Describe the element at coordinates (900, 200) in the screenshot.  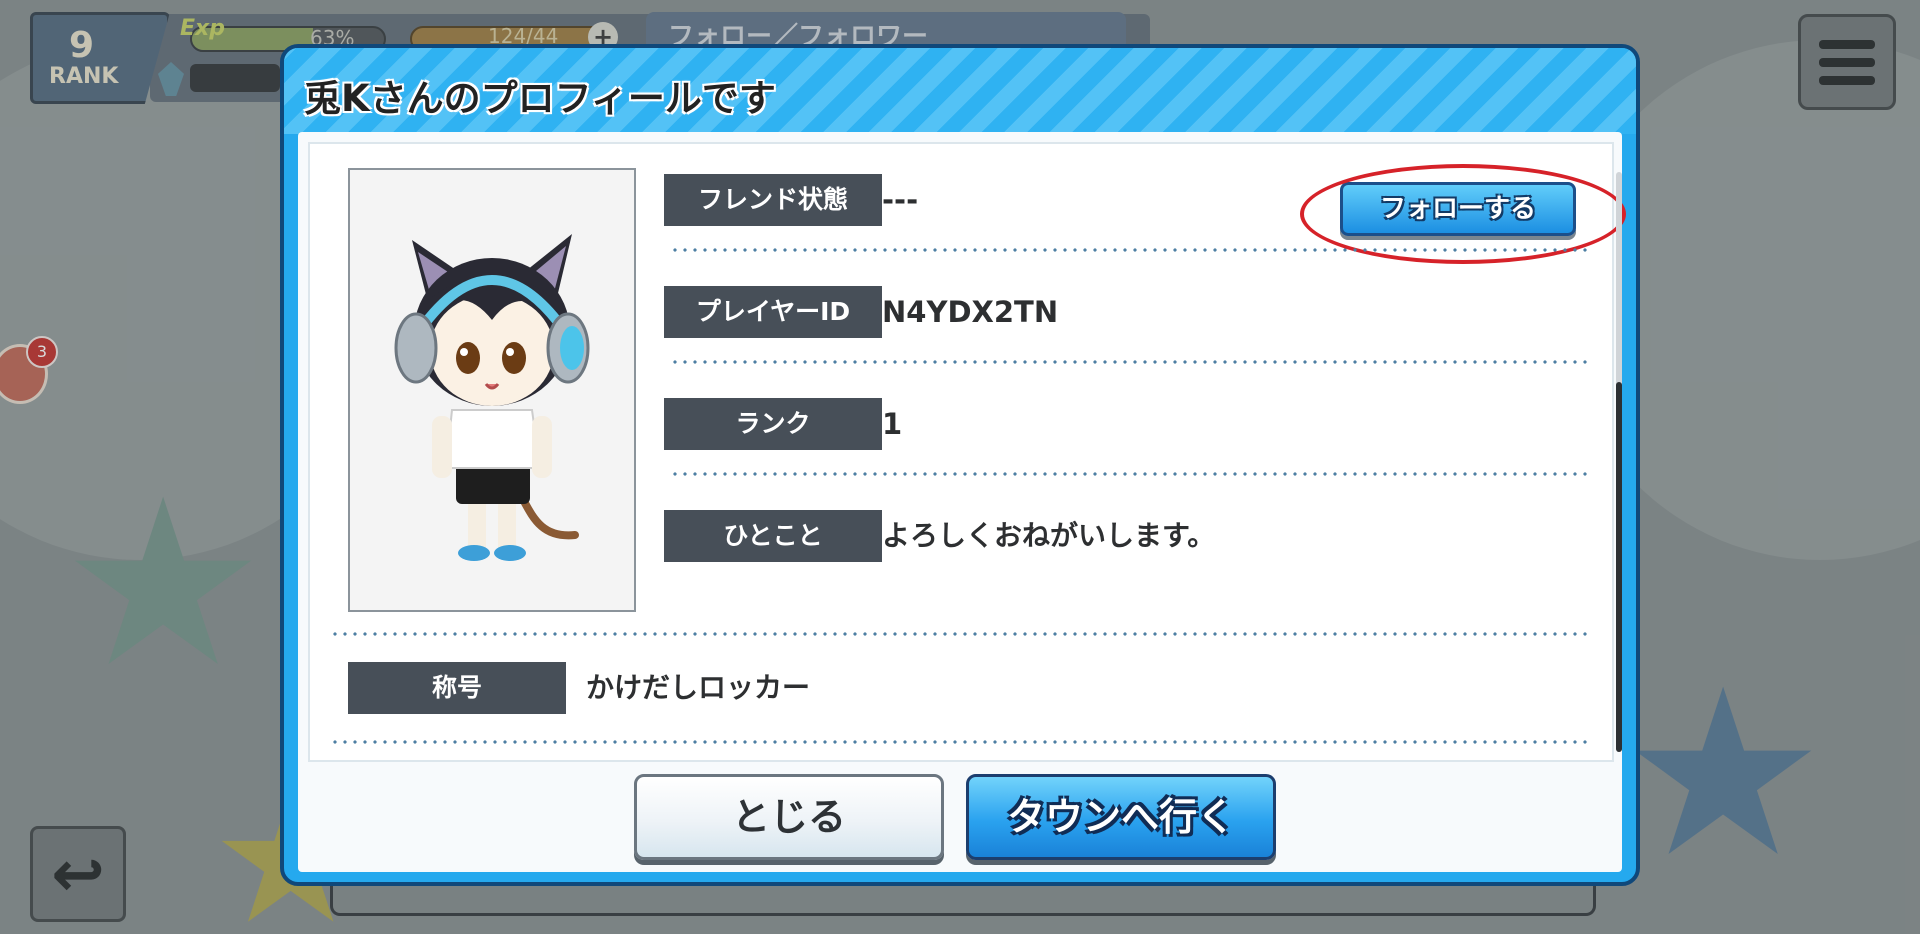
I see `friend-status-value: ---` at that location.